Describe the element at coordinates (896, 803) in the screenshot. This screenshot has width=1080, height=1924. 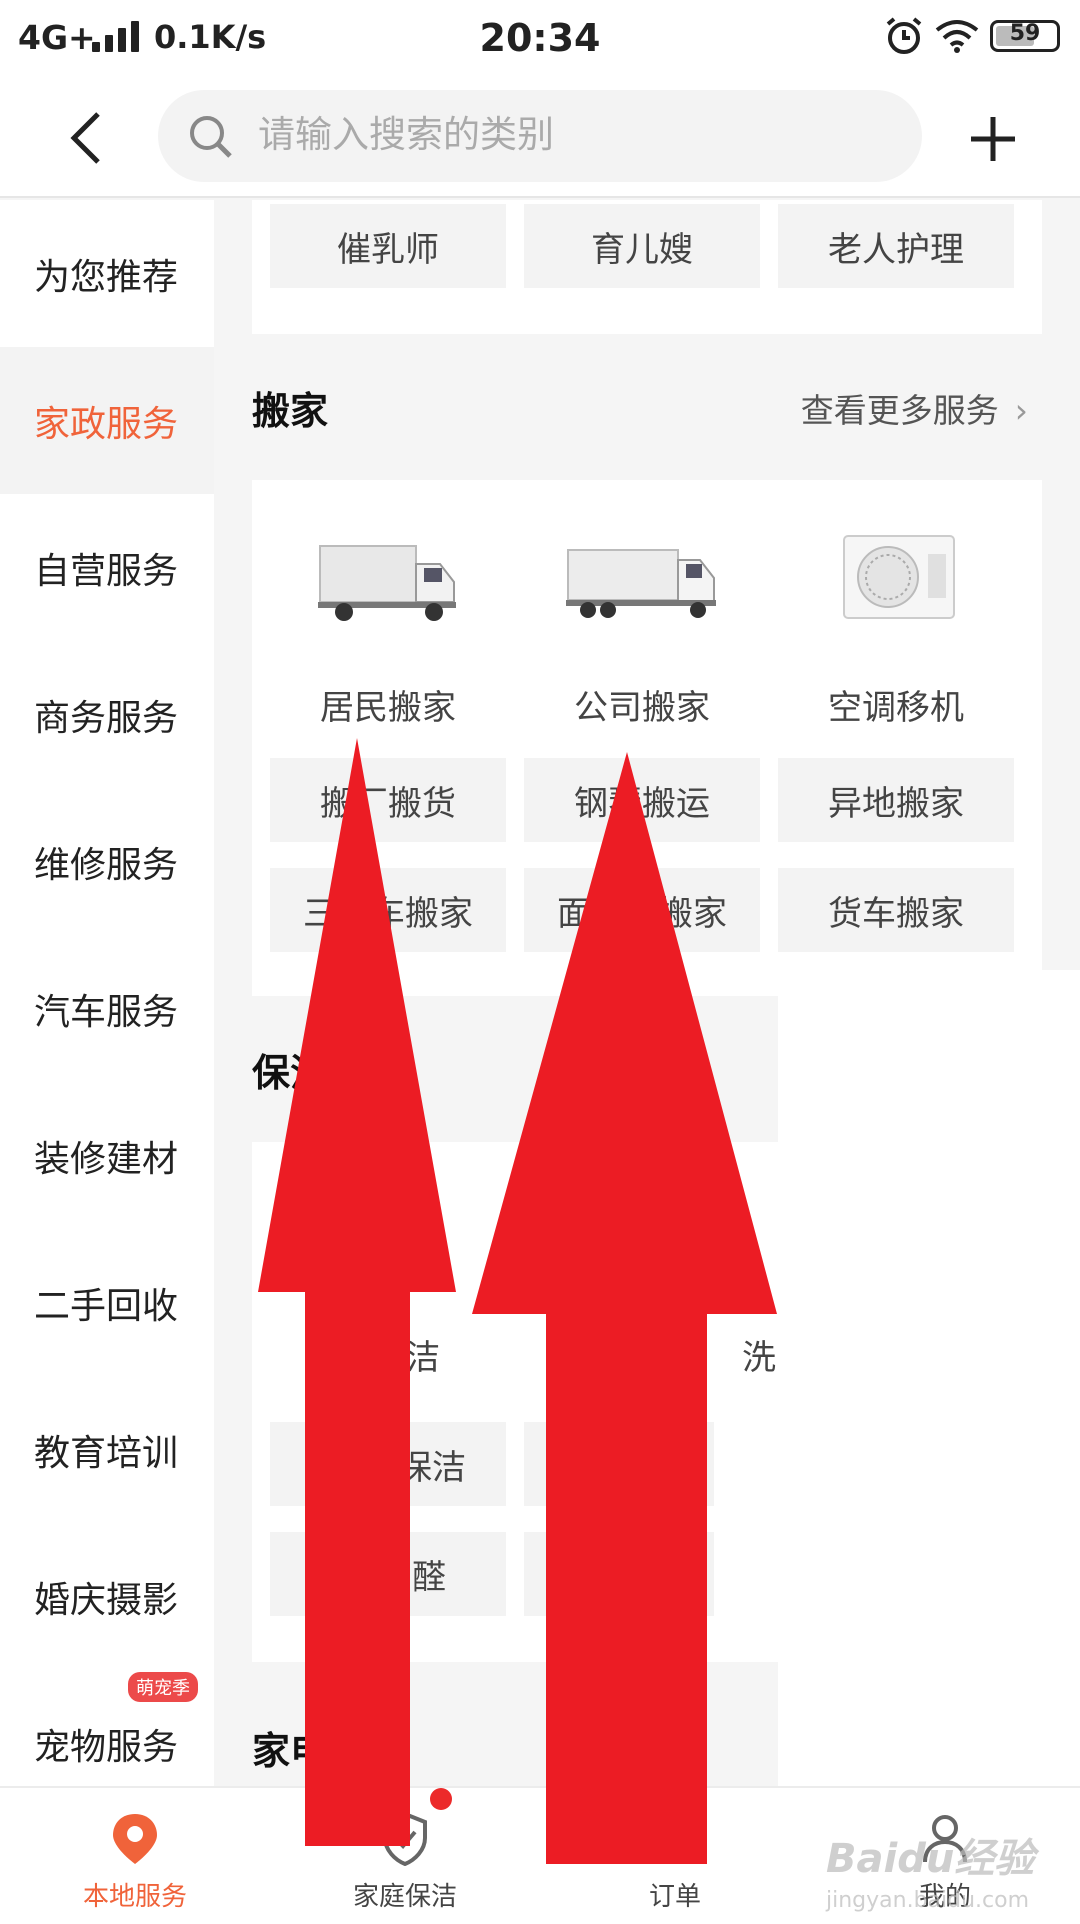
I see `chip-label: 异地搬家` at that location.